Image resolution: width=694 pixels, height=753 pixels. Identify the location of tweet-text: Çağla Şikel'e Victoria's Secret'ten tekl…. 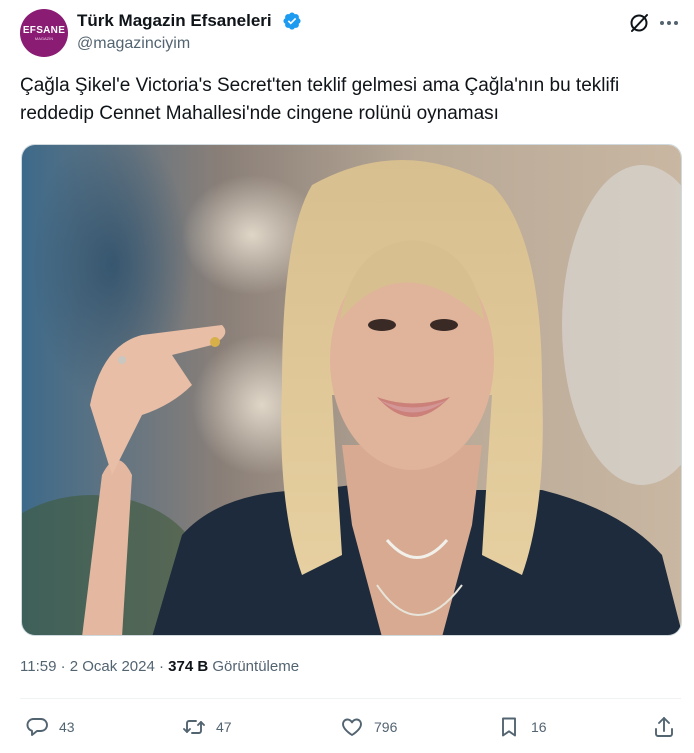
(320, 99).